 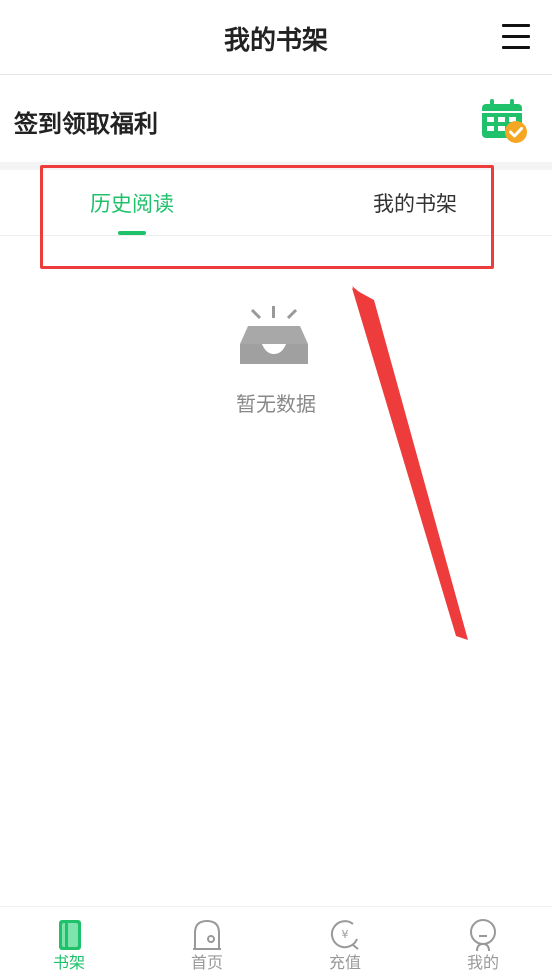 What do you see at coordinates (482, 962) in the screenshot?
I see `nav-profile-label: 我的` at bounding box center [482, 962].